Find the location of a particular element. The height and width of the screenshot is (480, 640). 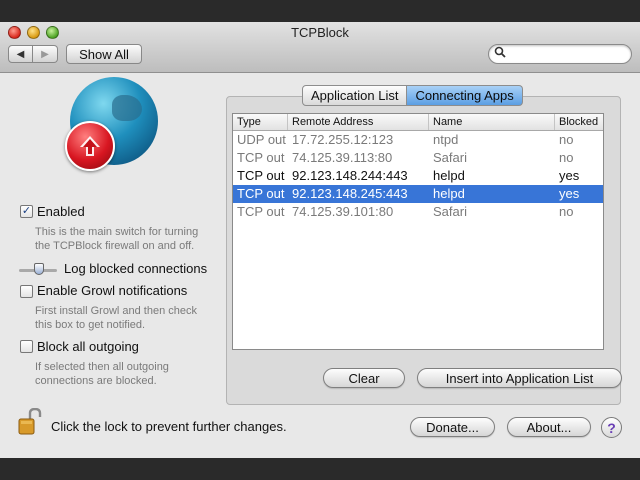

cell-address: 74.125.39.113:80 is located at coordinates (342, 157).